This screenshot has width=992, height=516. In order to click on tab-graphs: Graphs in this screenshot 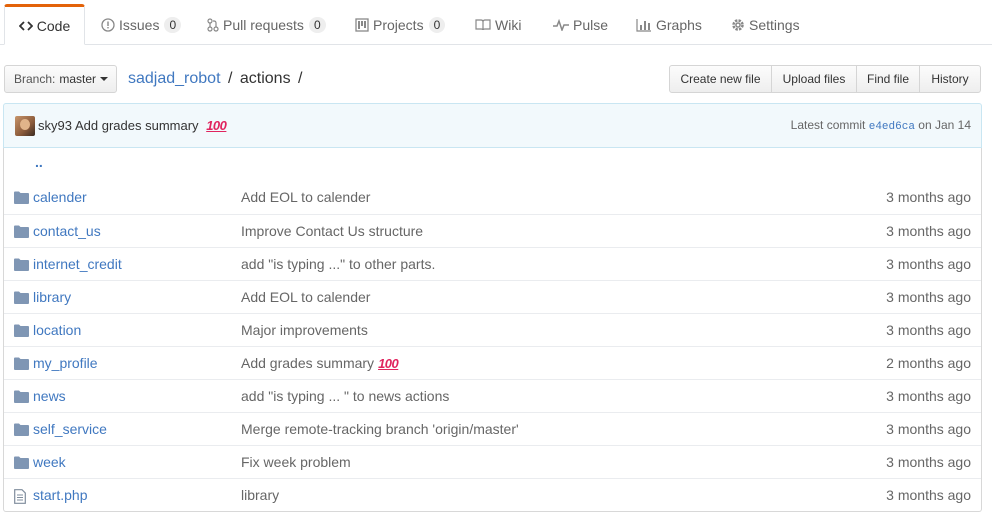, I will do `click(669, 25)`.